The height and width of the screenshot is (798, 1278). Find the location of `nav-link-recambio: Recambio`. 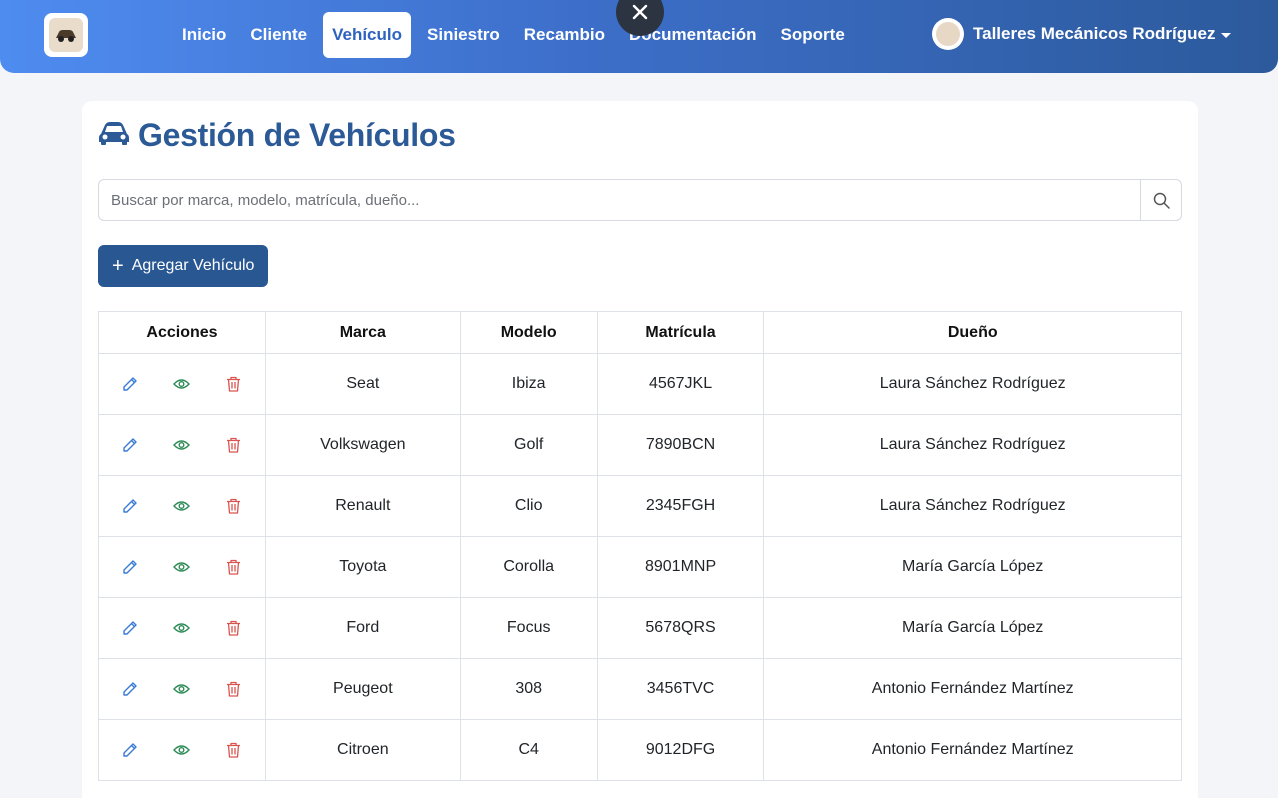

nav-link-recambio: Recambio is located at coordinates (564, 35).